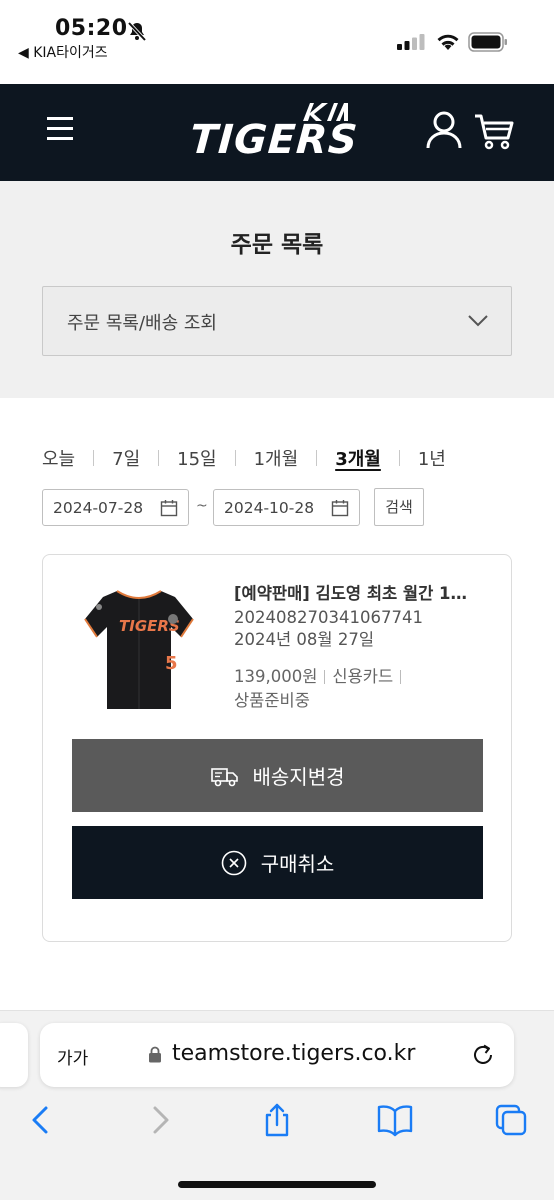 This screenshot has width=554, height=1200. Describe the element at coordinates (411, 42) in the screenshot. I see `cellular-signal-icon` at that location.